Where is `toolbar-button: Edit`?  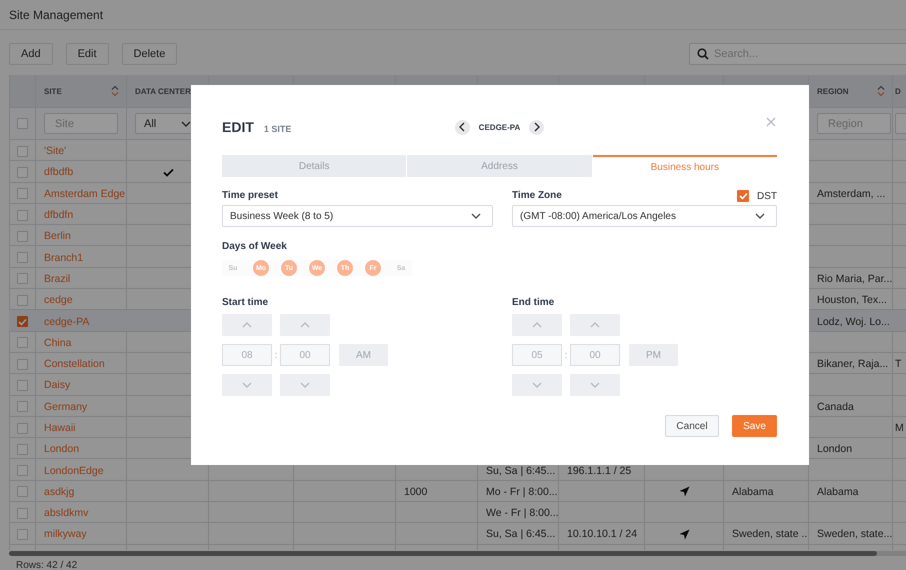 toolbar-button: Edit is located at coordinates (87, 53).